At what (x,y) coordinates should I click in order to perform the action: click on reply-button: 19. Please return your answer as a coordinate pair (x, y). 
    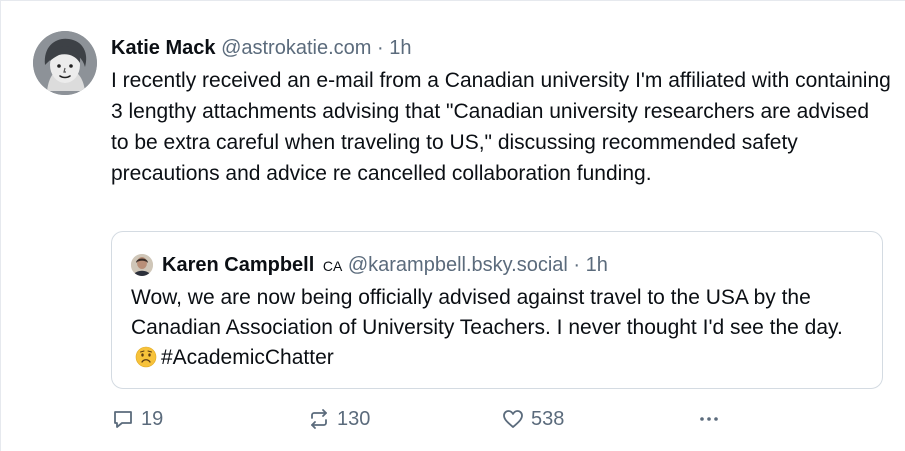
    Looking at the image, I should click on (137, 419).